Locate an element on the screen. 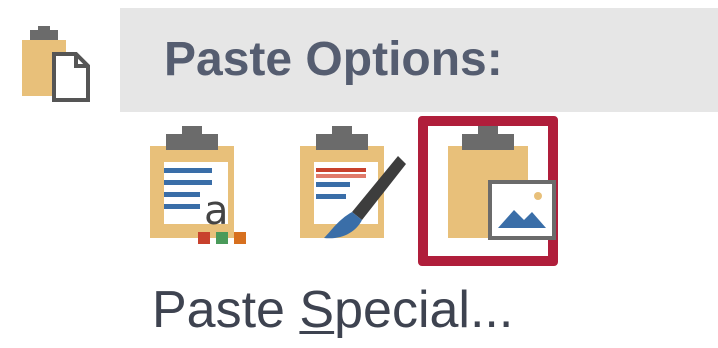 The height and width of the screenshot is (348, 718). paste-options-title: Paste Options: is located at coordinates (333, 59).